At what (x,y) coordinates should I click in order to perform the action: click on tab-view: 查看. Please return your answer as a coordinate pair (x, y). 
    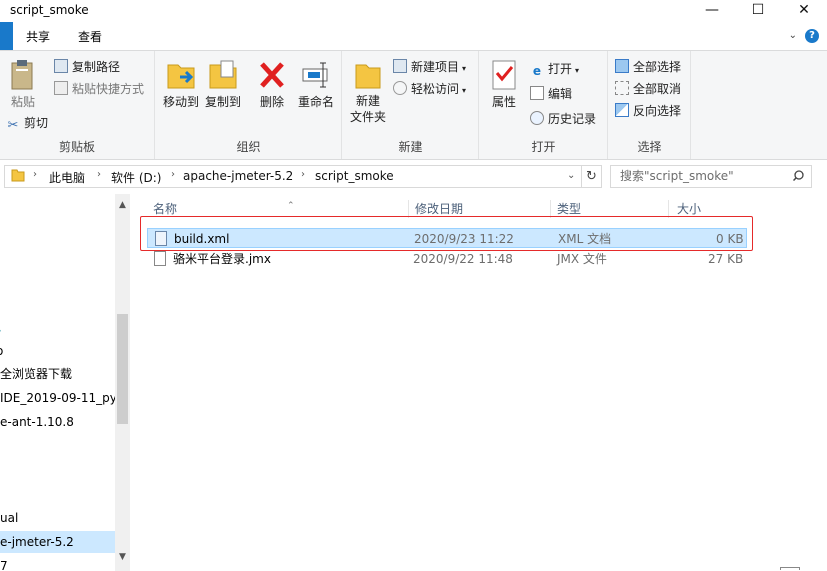
    Looking at the image, I should click on (90, 37).